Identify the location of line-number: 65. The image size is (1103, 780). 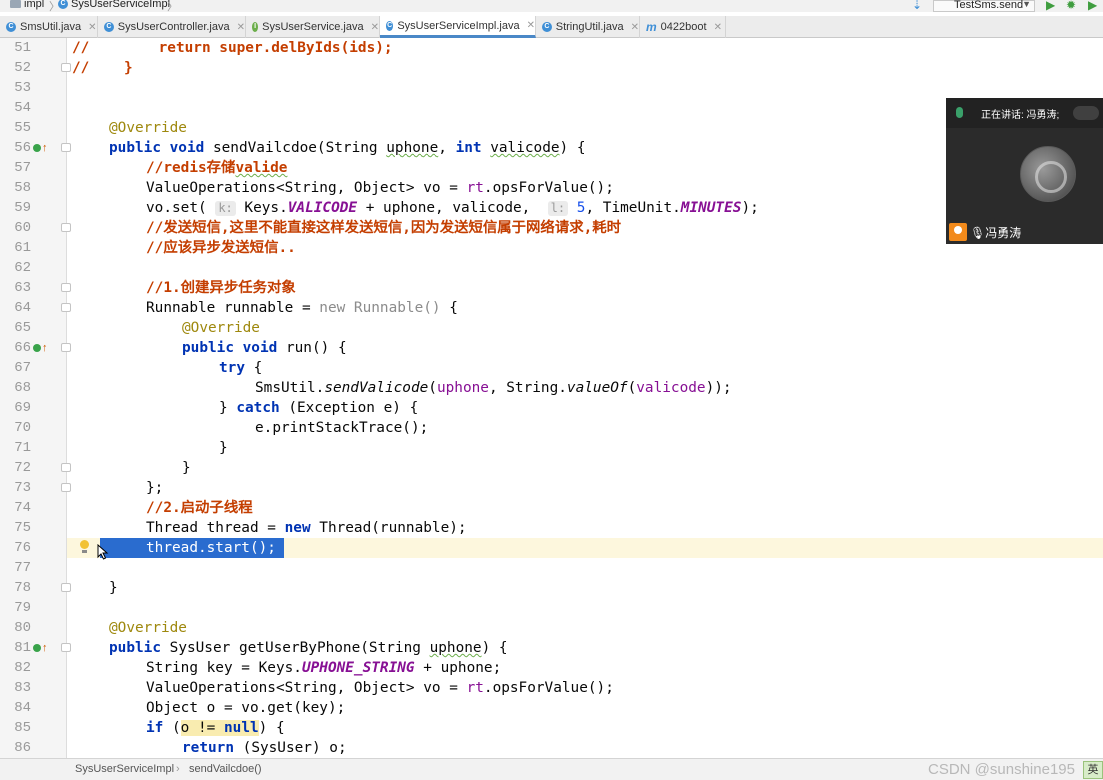
(22, 328).